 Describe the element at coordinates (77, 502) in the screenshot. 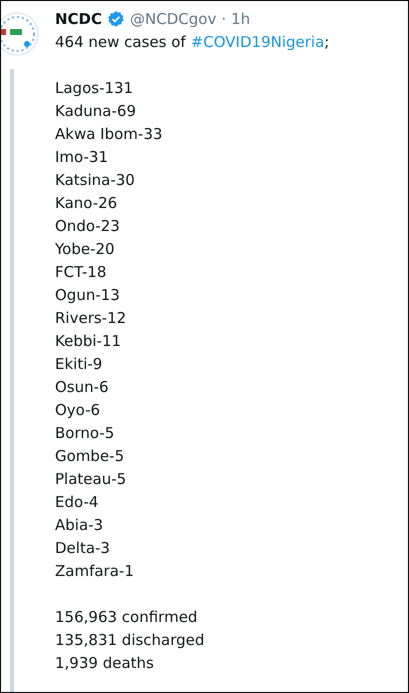

I see `state-count: Edo-4` at that location.